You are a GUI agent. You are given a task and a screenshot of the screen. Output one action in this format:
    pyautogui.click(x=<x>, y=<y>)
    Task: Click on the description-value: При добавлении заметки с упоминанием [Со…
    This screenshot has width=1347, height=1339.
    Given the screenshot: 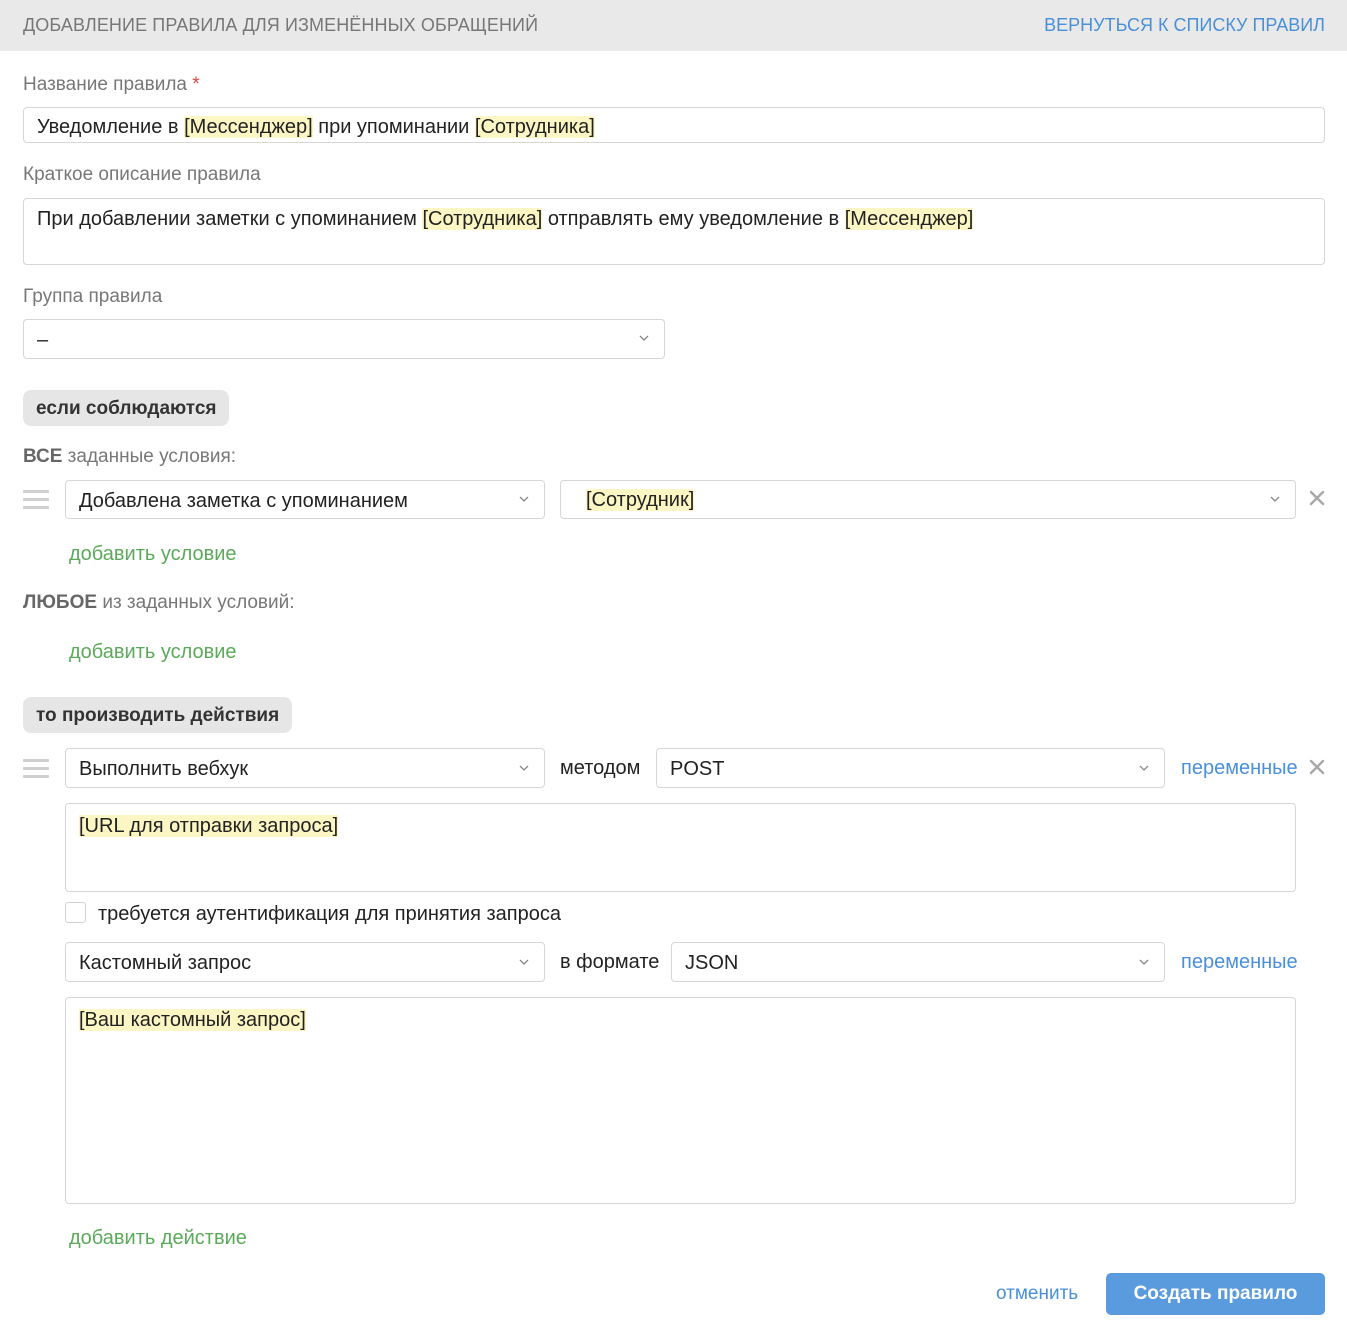 What is the action you would take?
    pyautogui.click(x=505, y=219)
    